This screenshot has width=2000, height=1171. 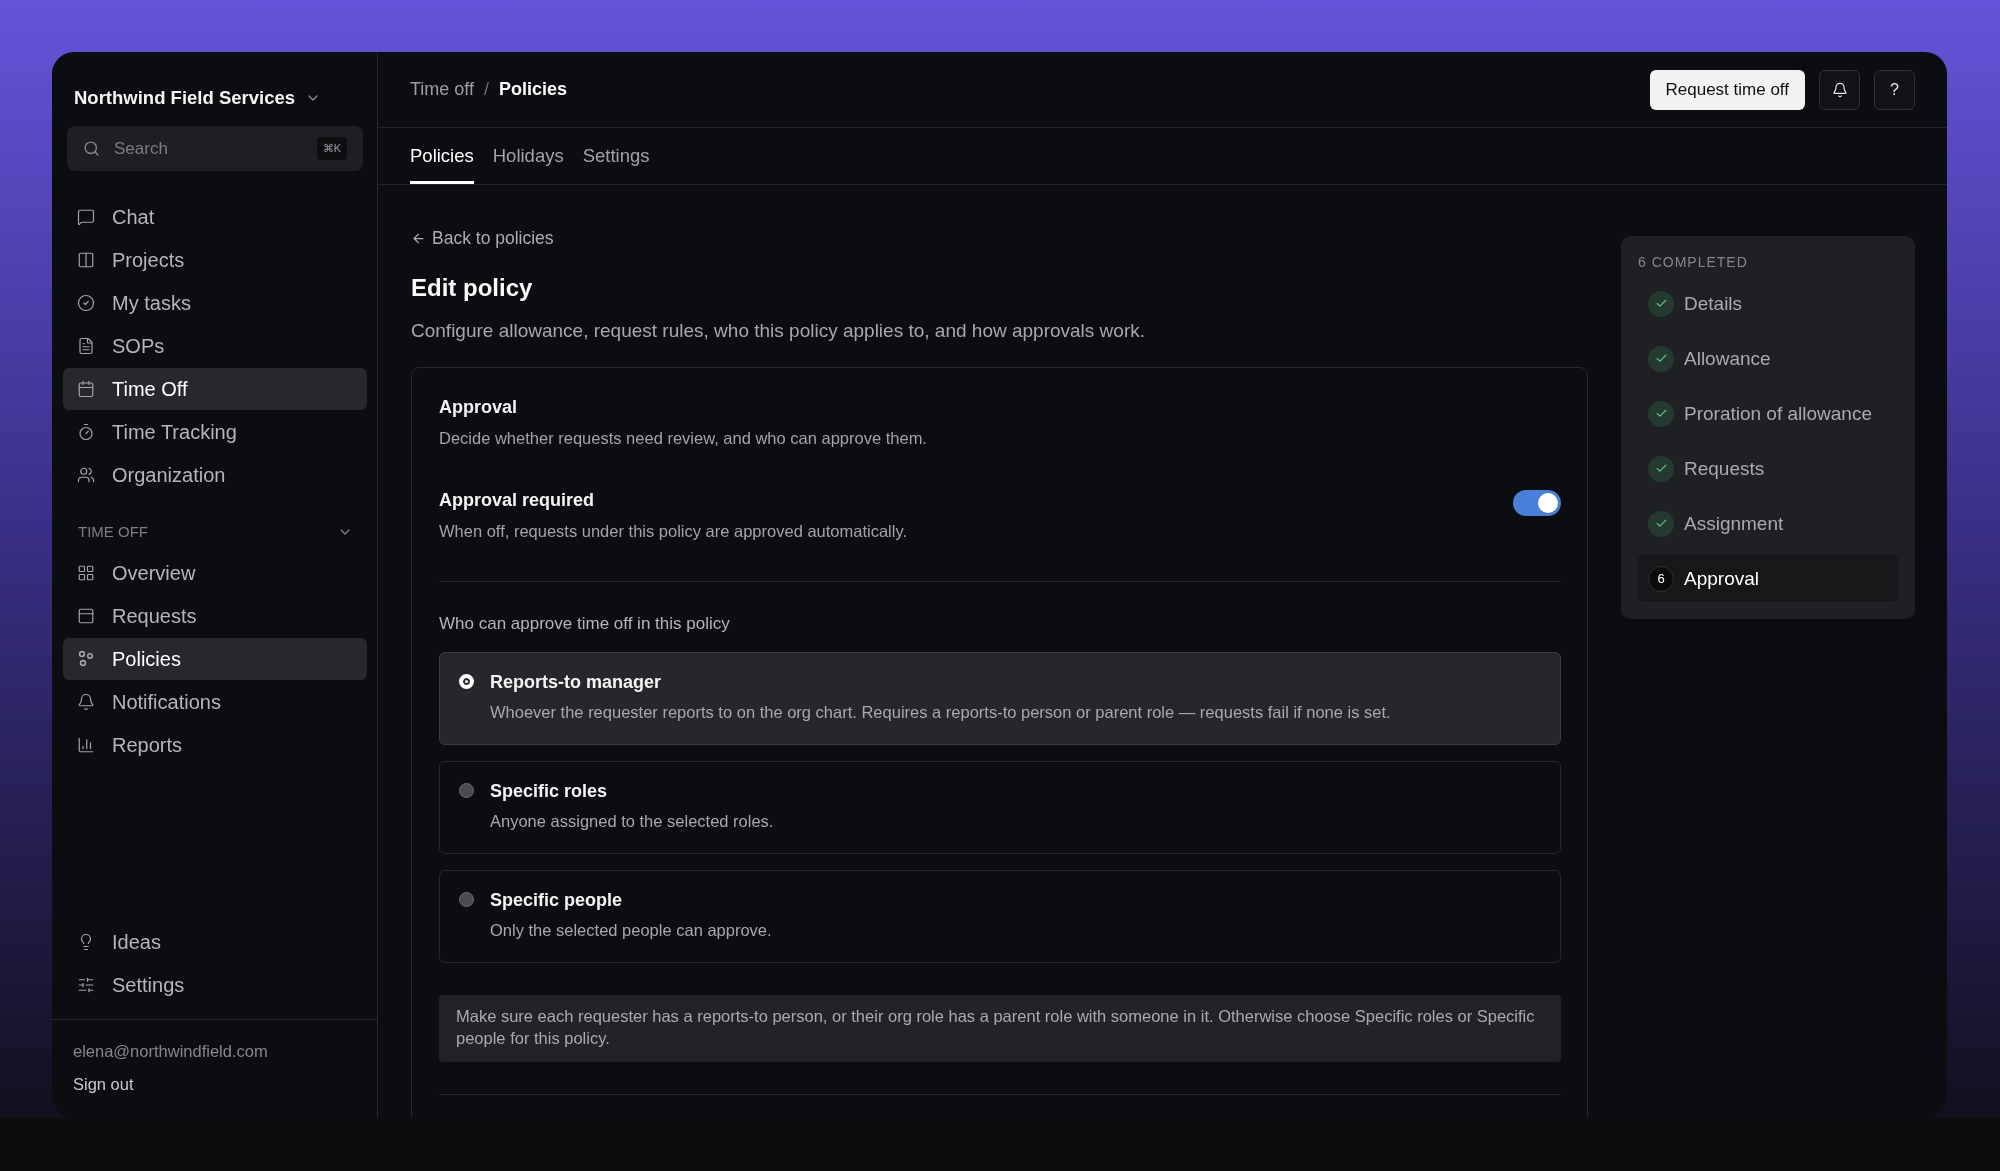 What do you see at coordinates (86, 616) in the screenshot?
I see `list-icon` at bounding box center [86, 616].